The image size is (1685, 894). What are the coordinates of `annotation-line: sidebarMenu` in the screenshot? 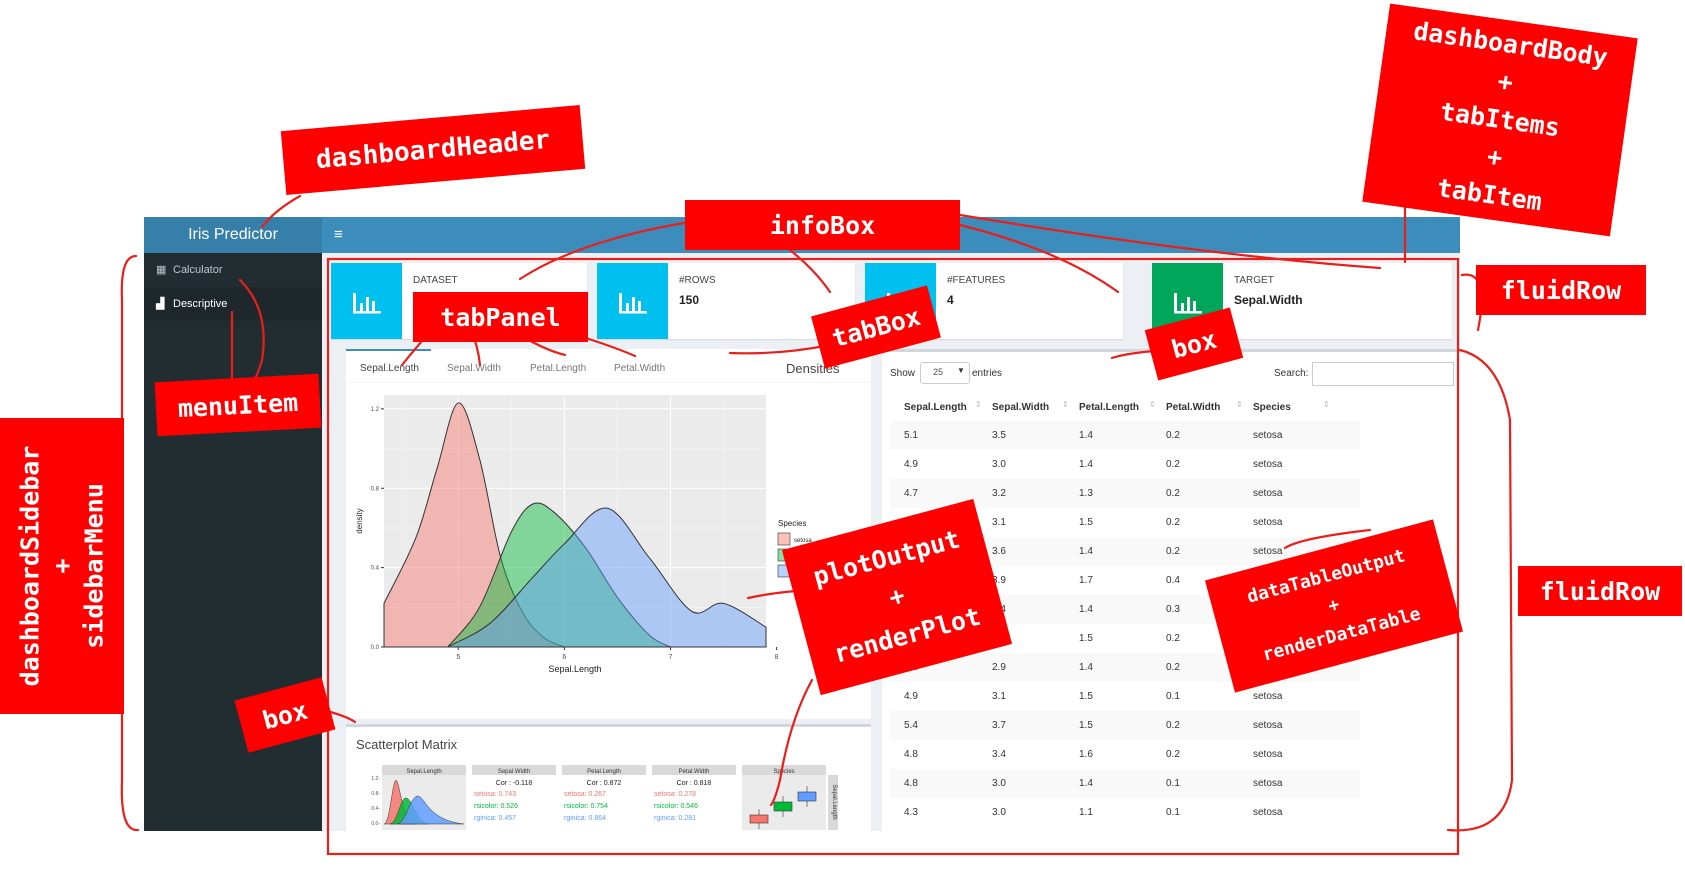 It's located at (94, 566).